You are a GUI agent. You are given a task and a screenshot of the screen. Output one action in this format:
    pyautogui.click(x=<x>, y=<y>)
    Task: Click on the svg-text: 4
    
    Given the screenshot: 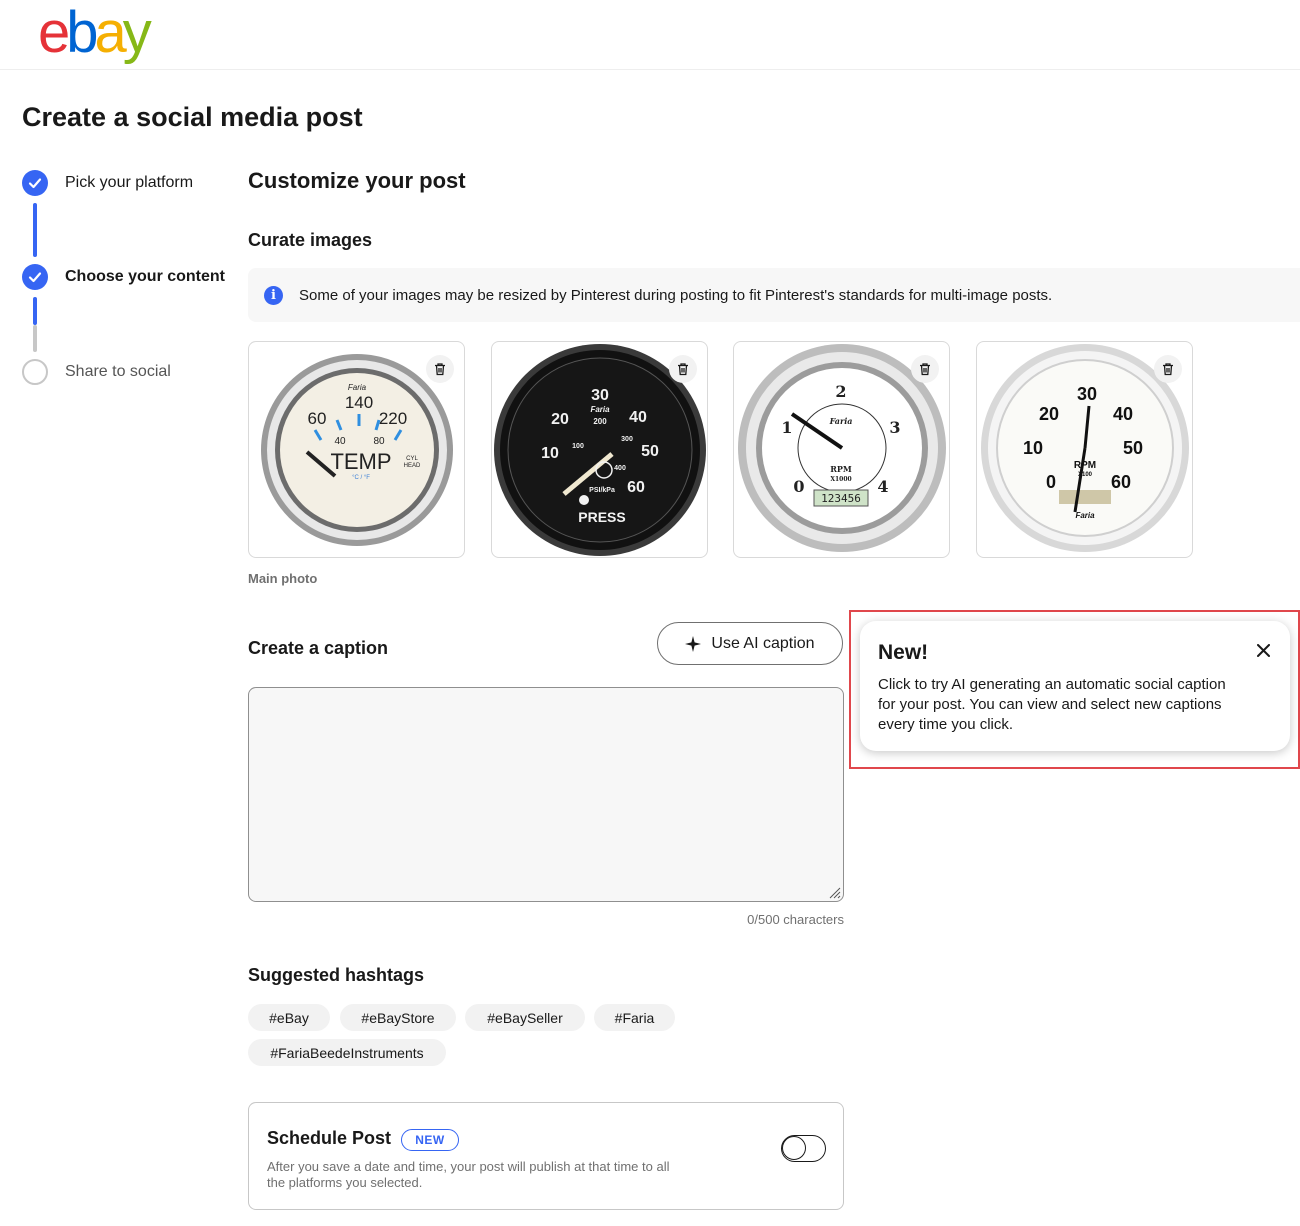 What is the action you would take?
    pyautogui.click(x=882, y=486)
    